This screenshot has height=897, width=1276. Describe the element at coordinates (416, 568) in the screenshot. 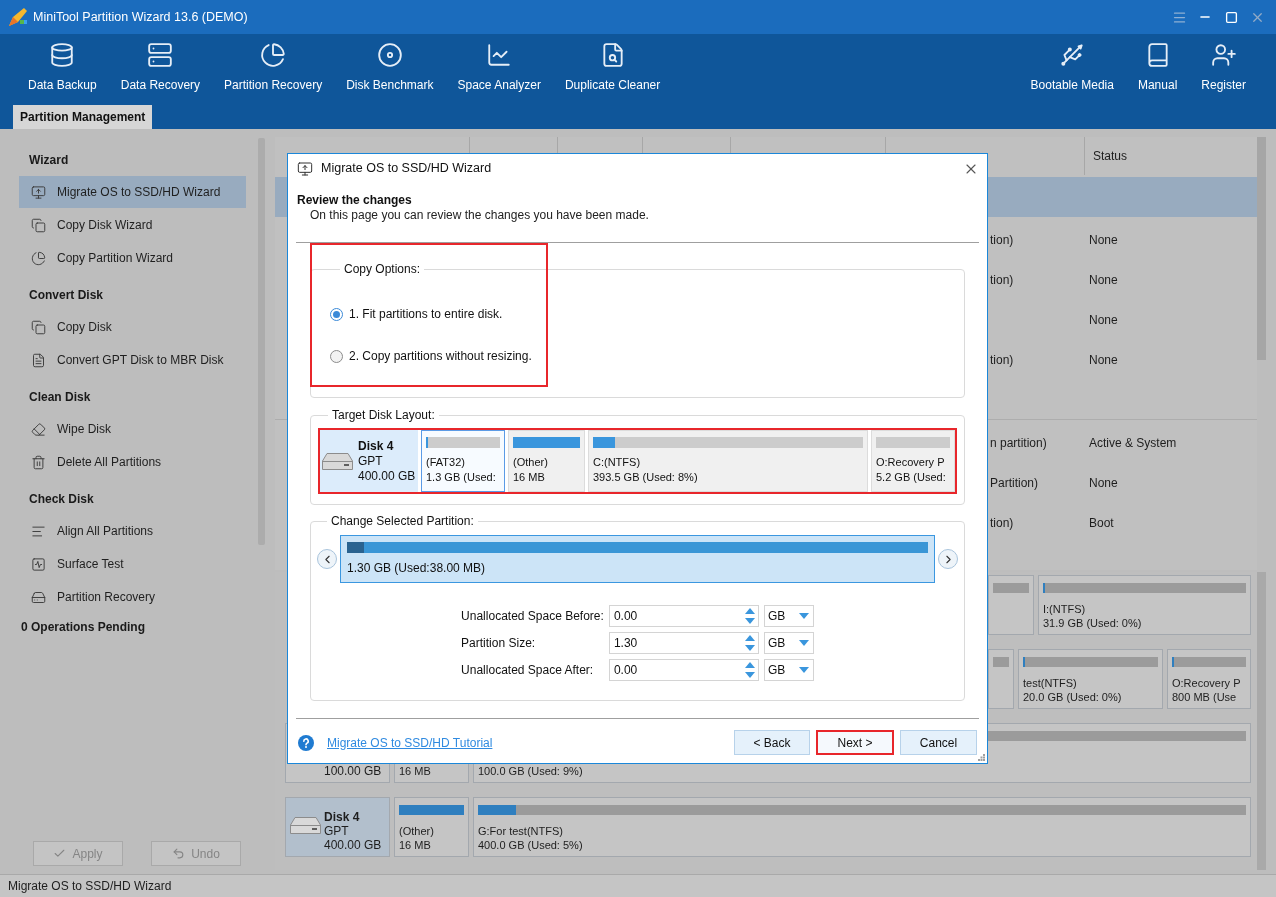

I see `partition-size: 1.30 GB (Used:38.00 MB)` at that location.